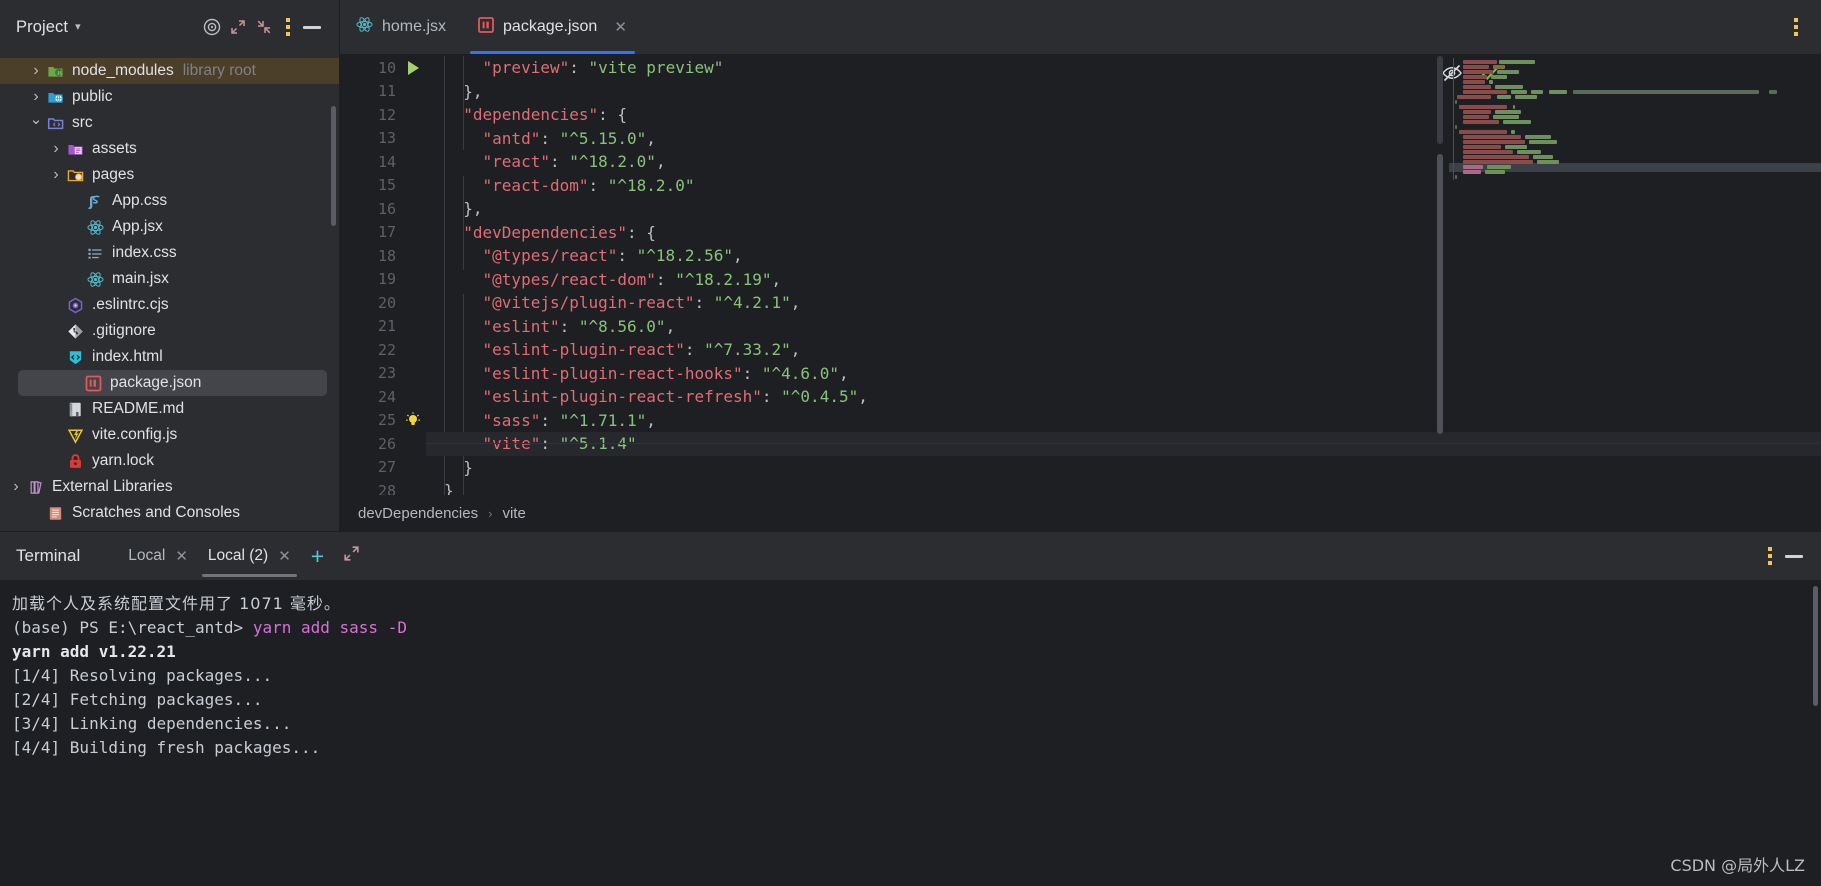 The width and height of the screenshot is (1821, 886). I want to click on new-terminal-tab-button: +, so click(317, 556).